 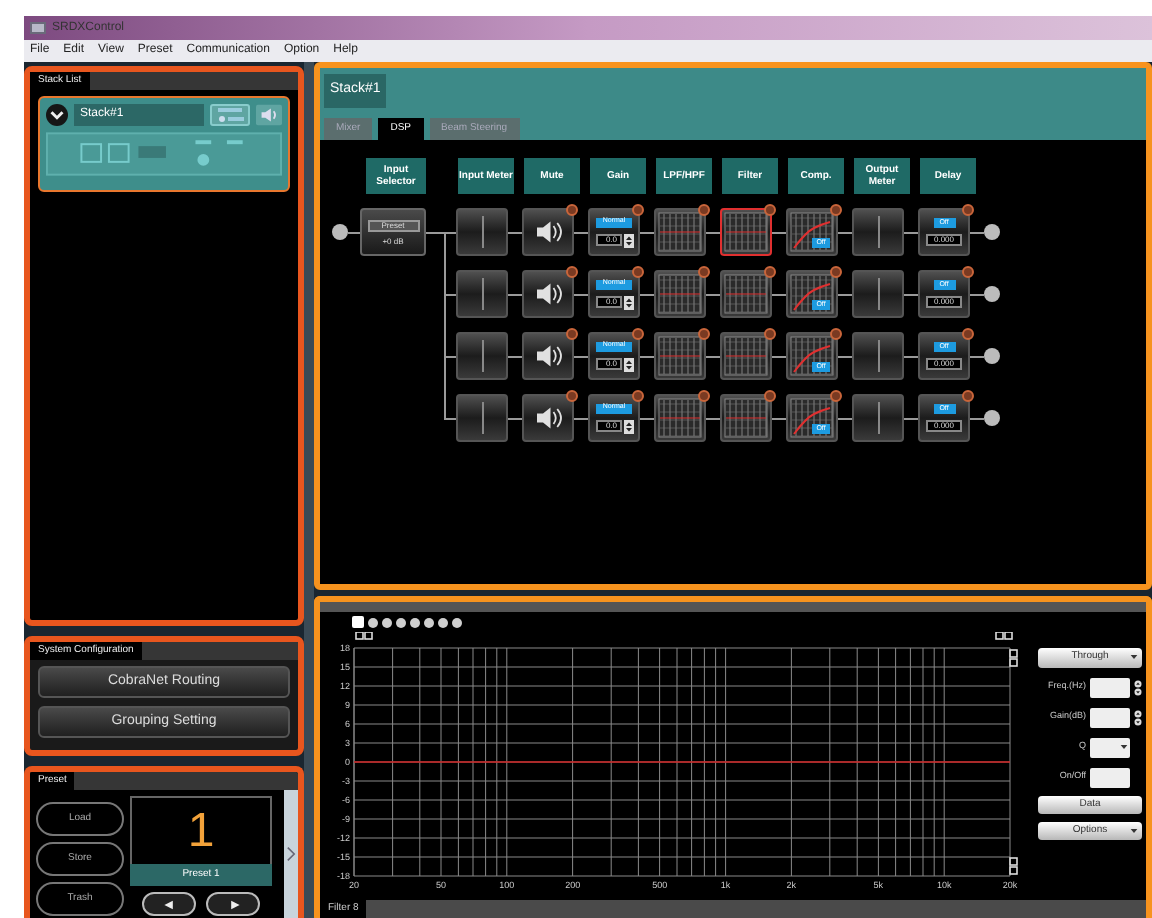 I want to click on previous-button, so click(x=169, y=904).